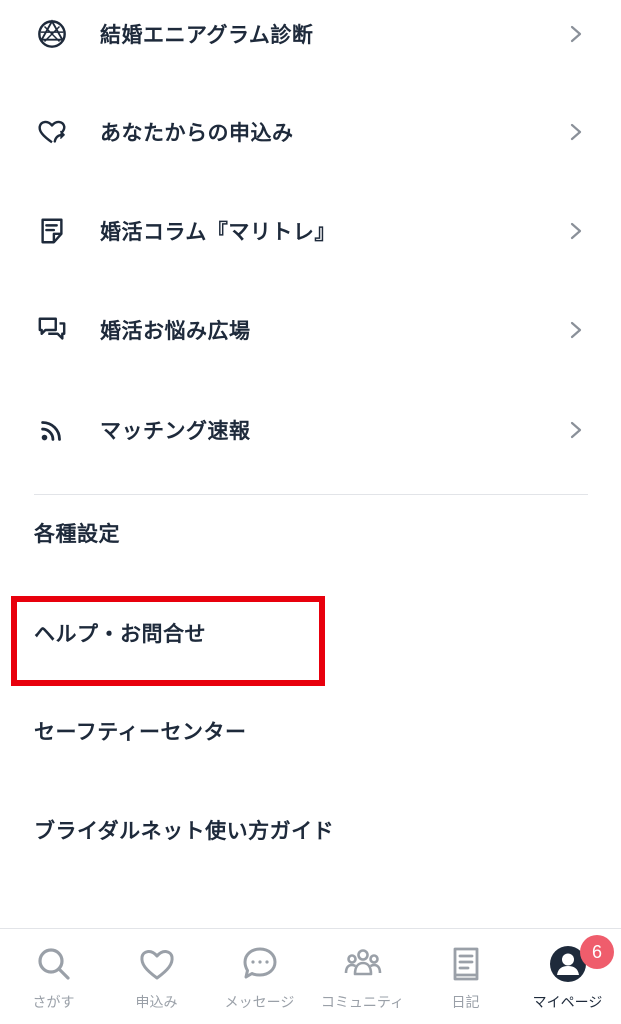 This screenshot has width=621, height=1024. Describe the element at coordinates (157, 964) in the screenshot. I see `heart-icon` at that location.